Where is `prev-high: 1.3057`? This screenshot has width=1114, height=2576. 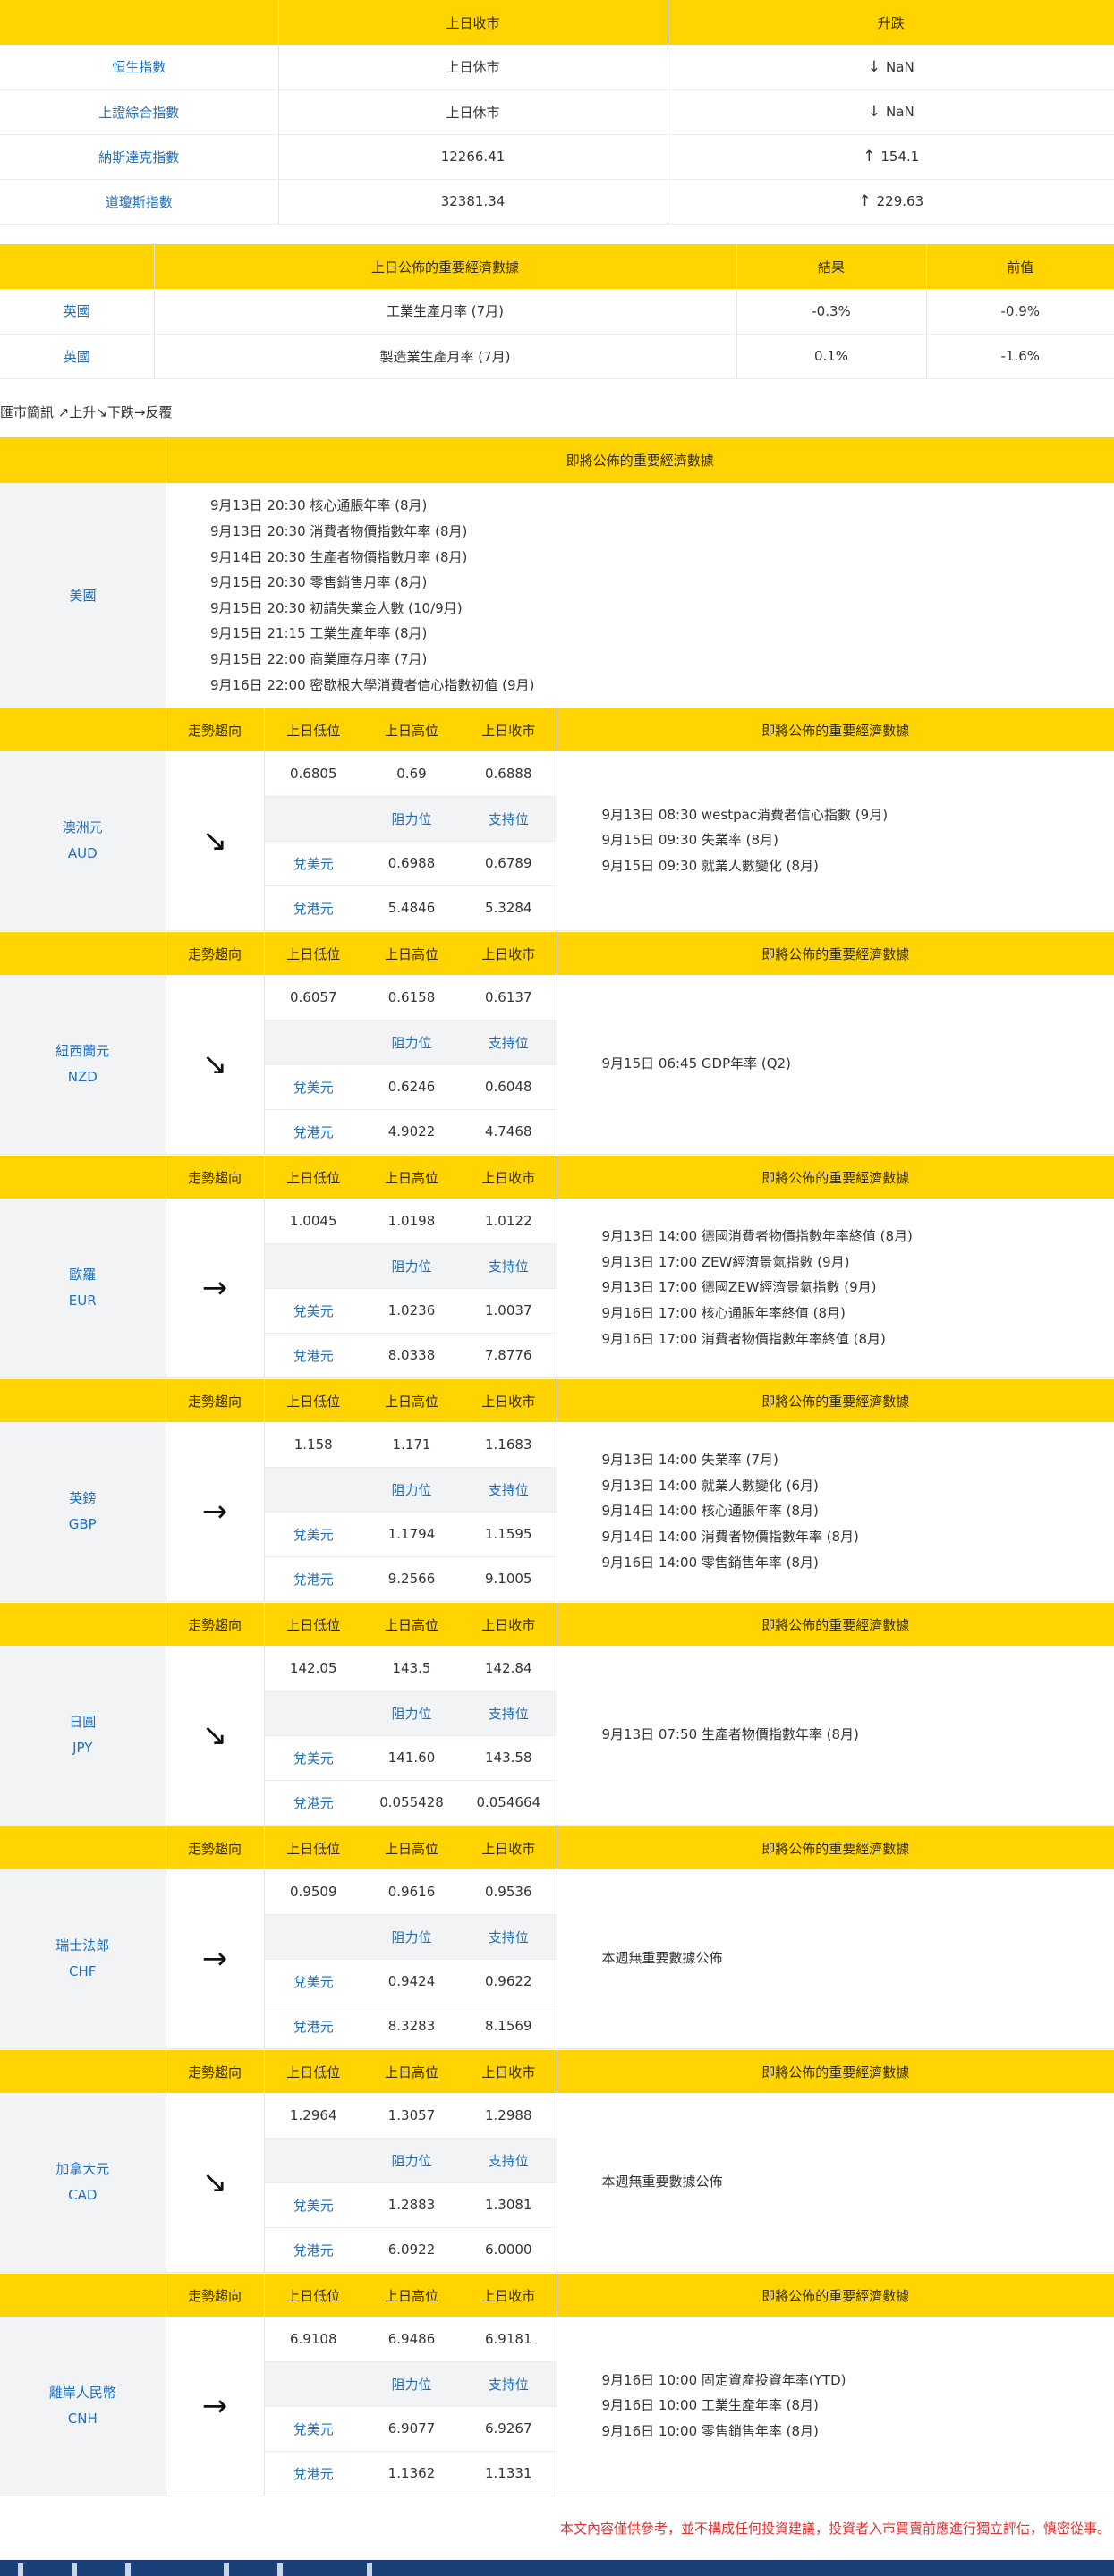 prev-high: 1.3057 is located at coordinates (411, 2116).